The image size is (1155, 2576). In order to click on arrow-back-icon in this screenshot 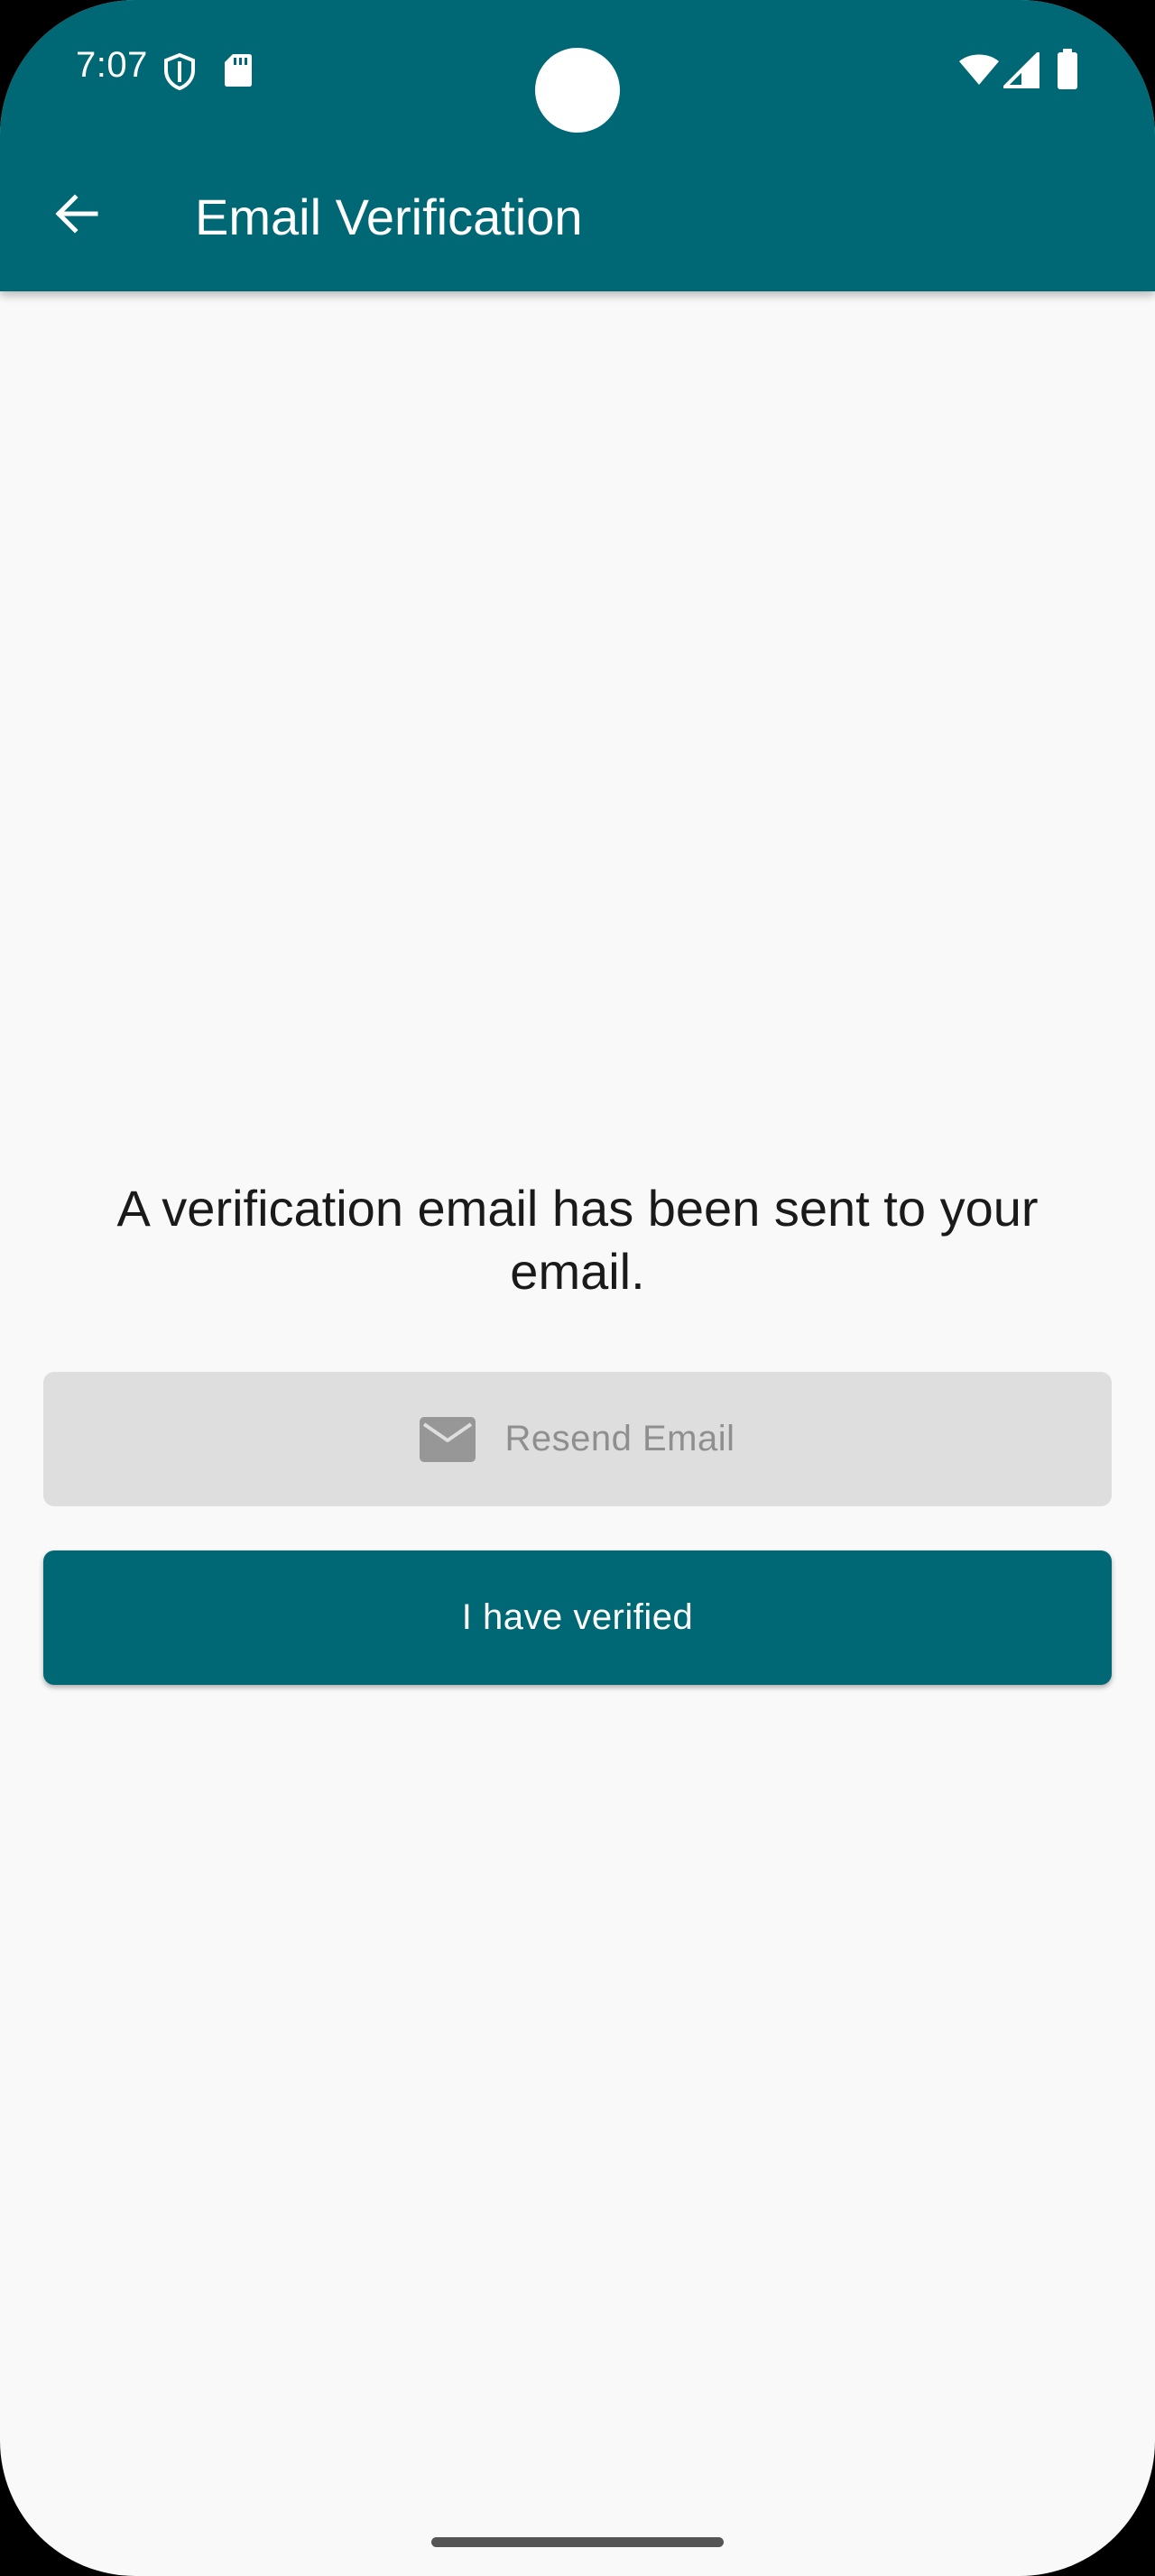, I will do `click(75, 216)`.